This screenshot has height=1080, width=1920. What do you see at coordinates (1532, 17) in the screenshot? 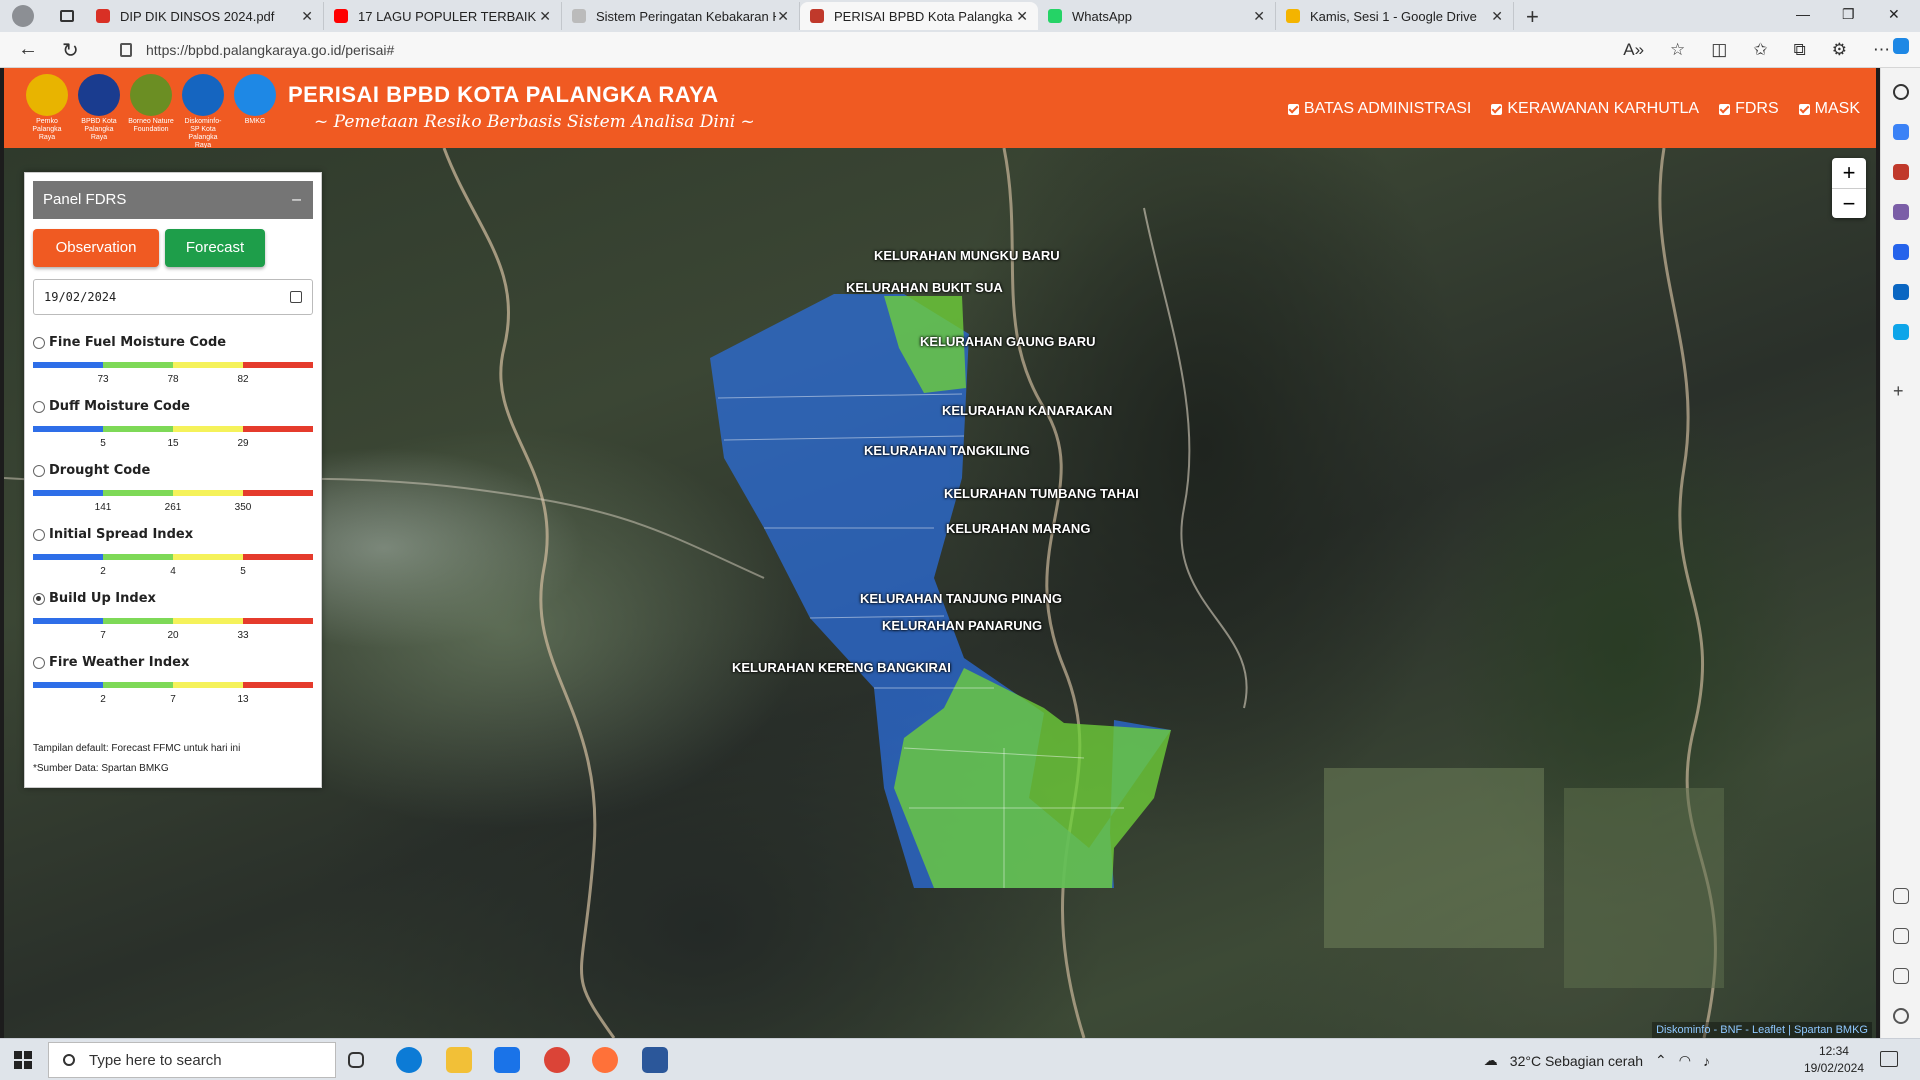
I see `new-tab-button: +` at bounding box center [1532, 17].